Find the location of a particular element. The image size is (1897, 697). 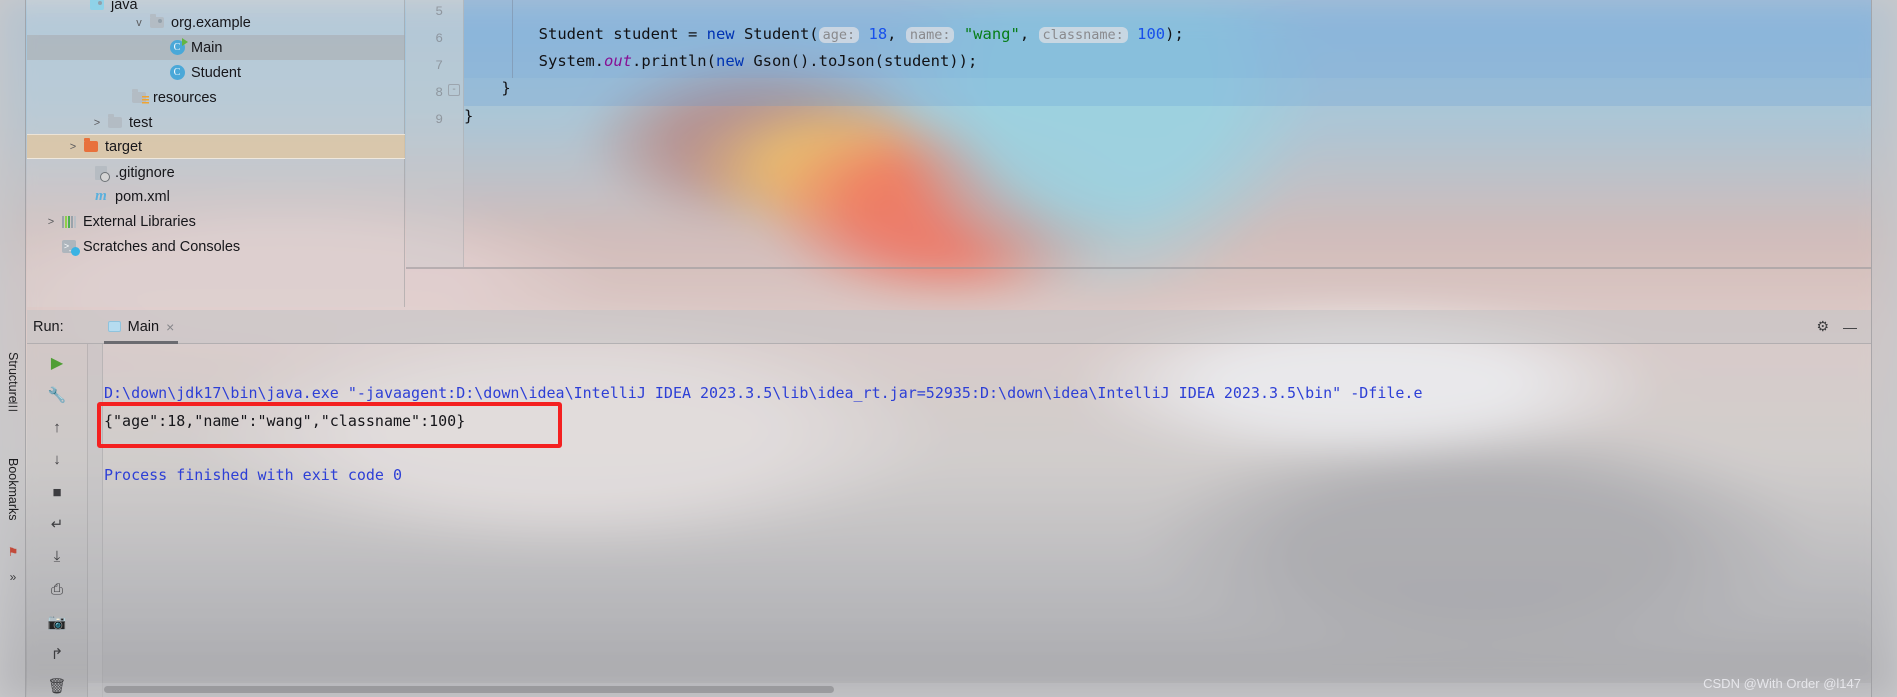

tree-row-test: > test is located at coordinates (216, 122).